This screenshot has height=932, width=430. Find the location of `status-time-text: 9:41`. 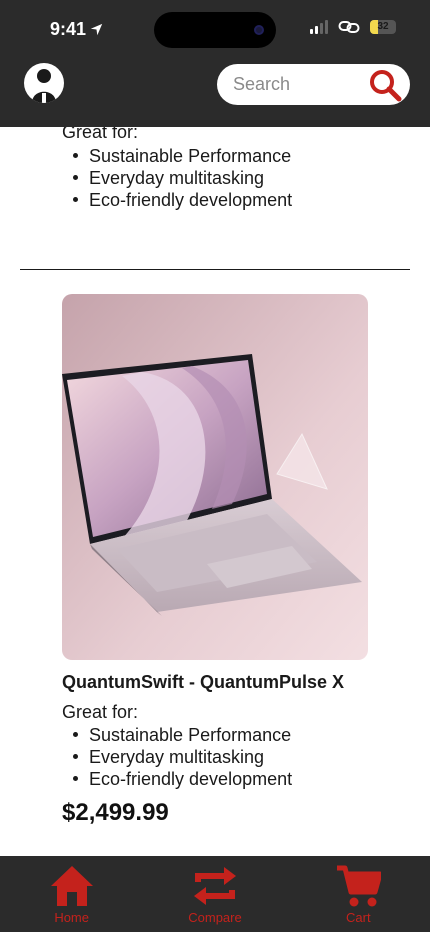

status-time-text: 9:41 is located at coordinates (68, 29).